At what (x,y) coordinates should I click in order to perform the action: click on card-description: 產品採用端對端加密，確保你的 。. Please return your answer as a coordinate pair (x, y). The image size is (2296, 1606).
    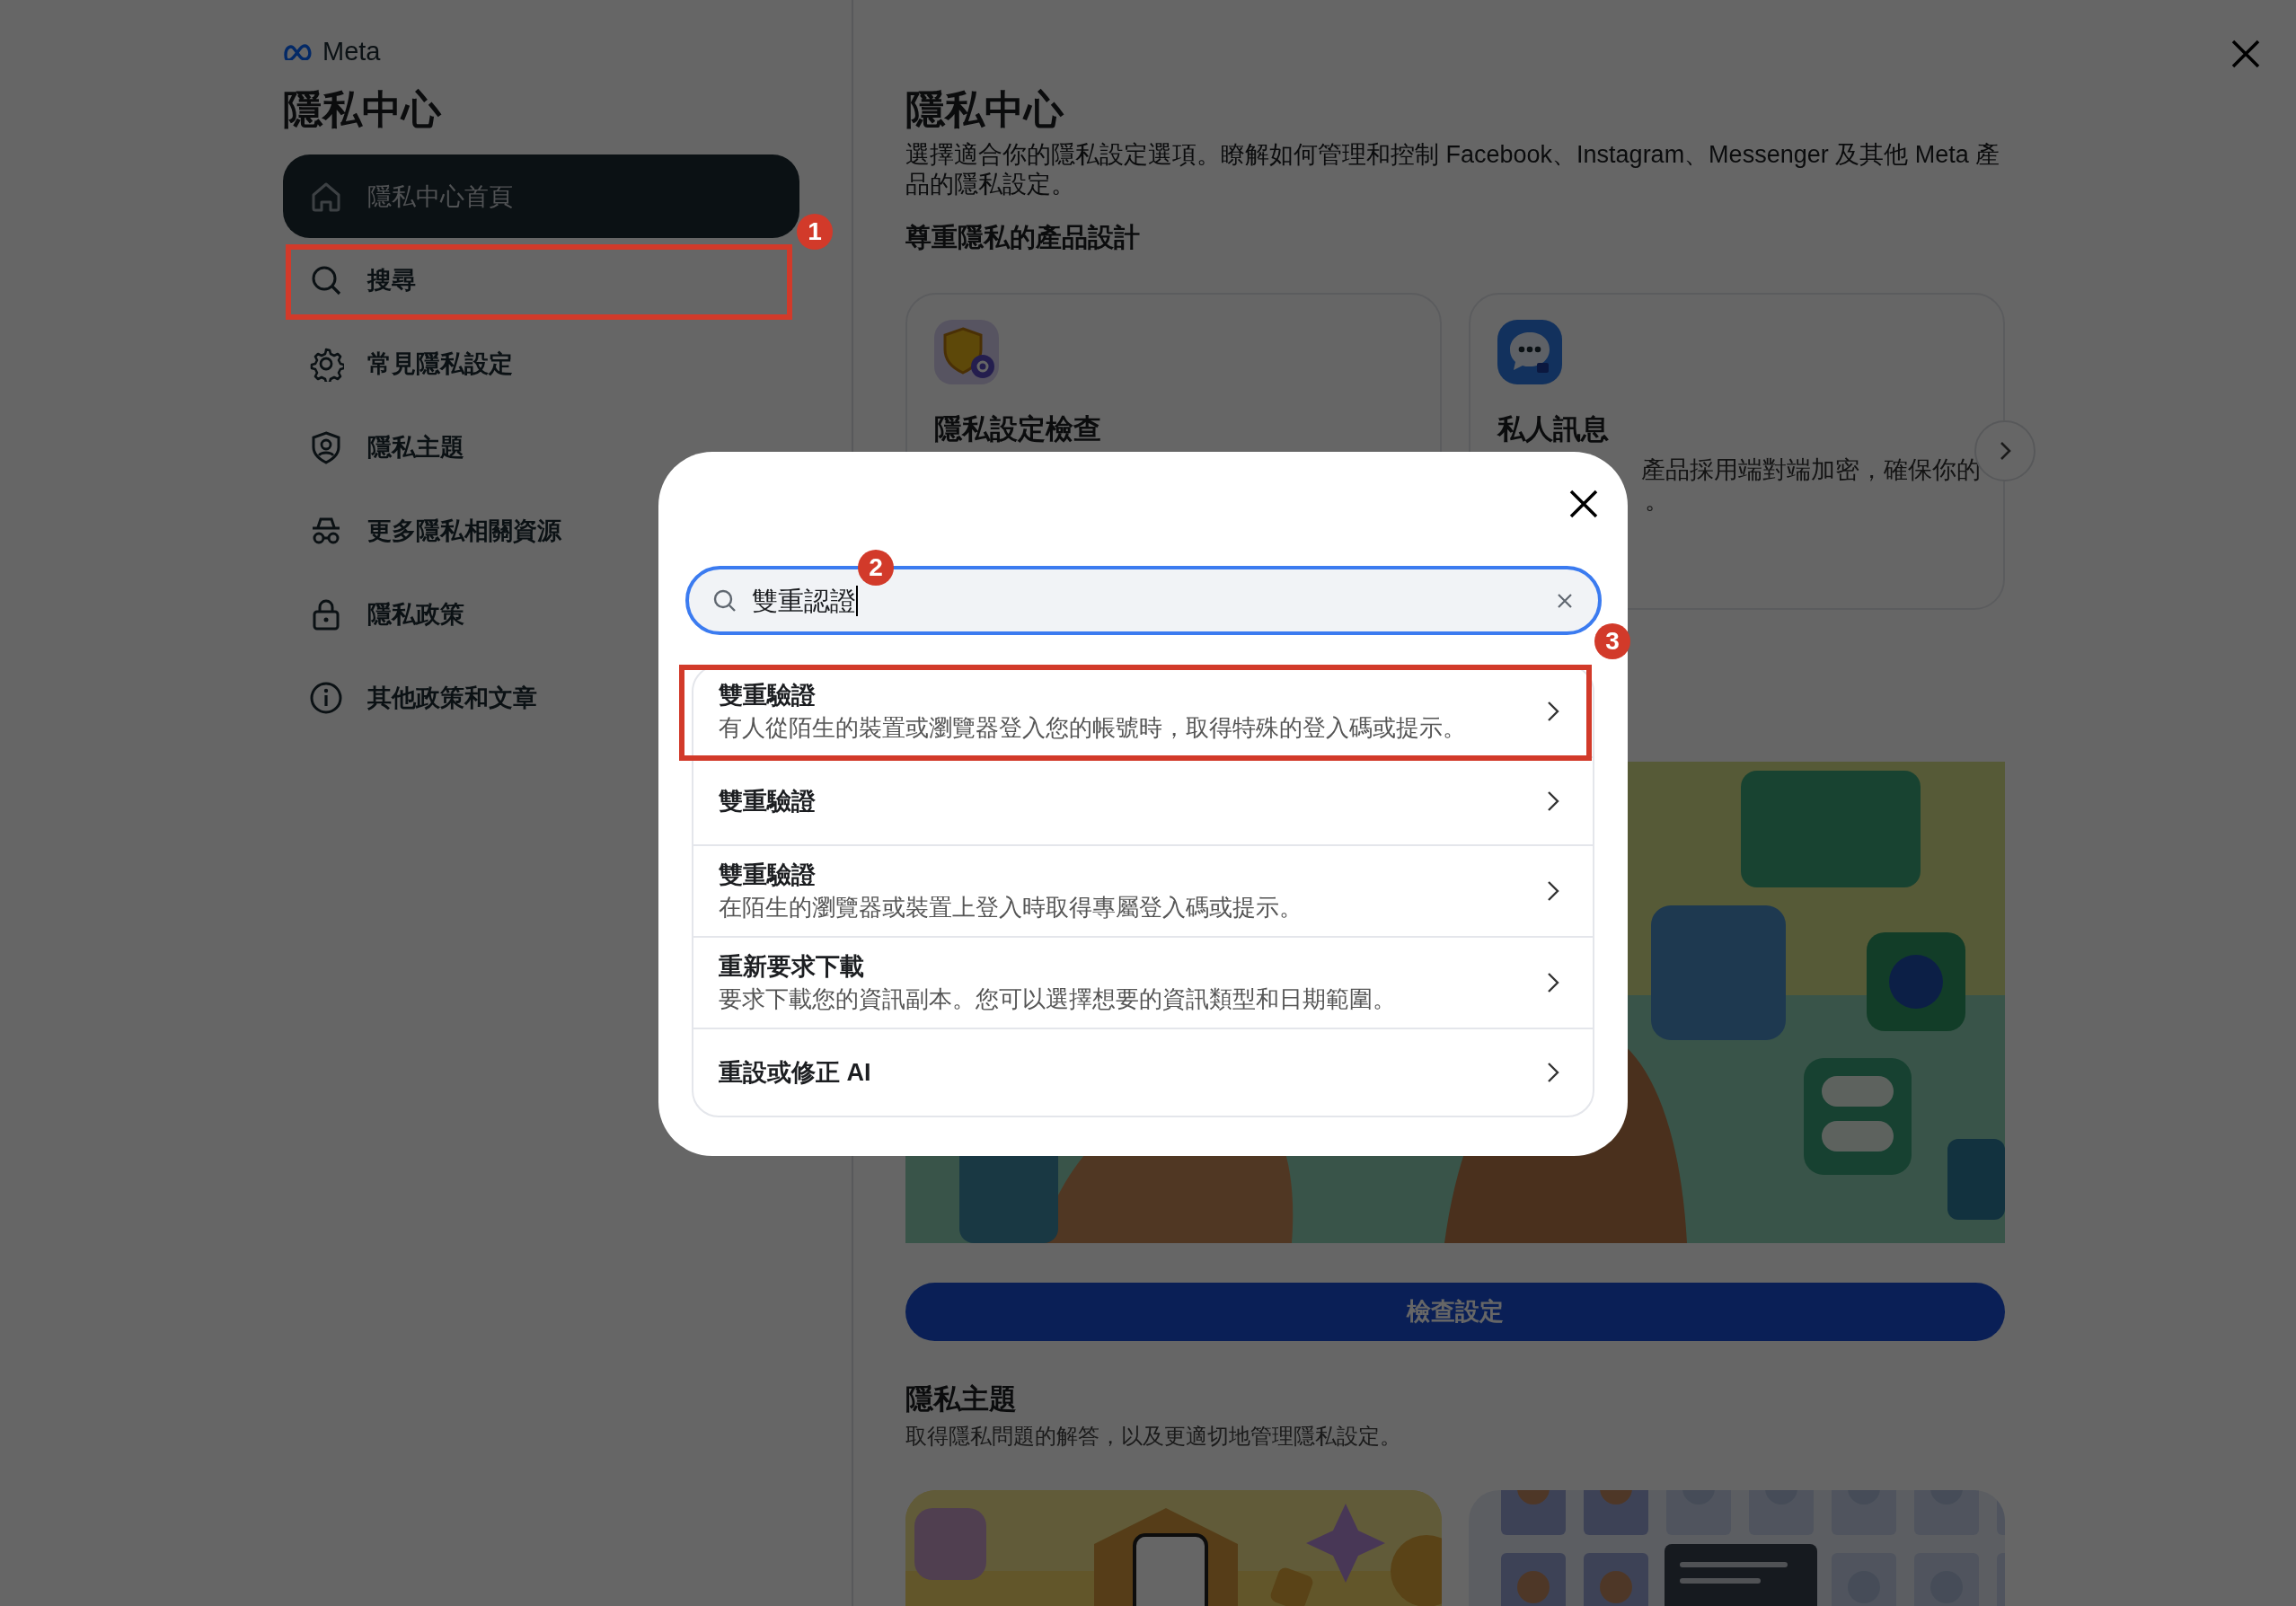
    Looking at the image, I should click on (1811, 486).